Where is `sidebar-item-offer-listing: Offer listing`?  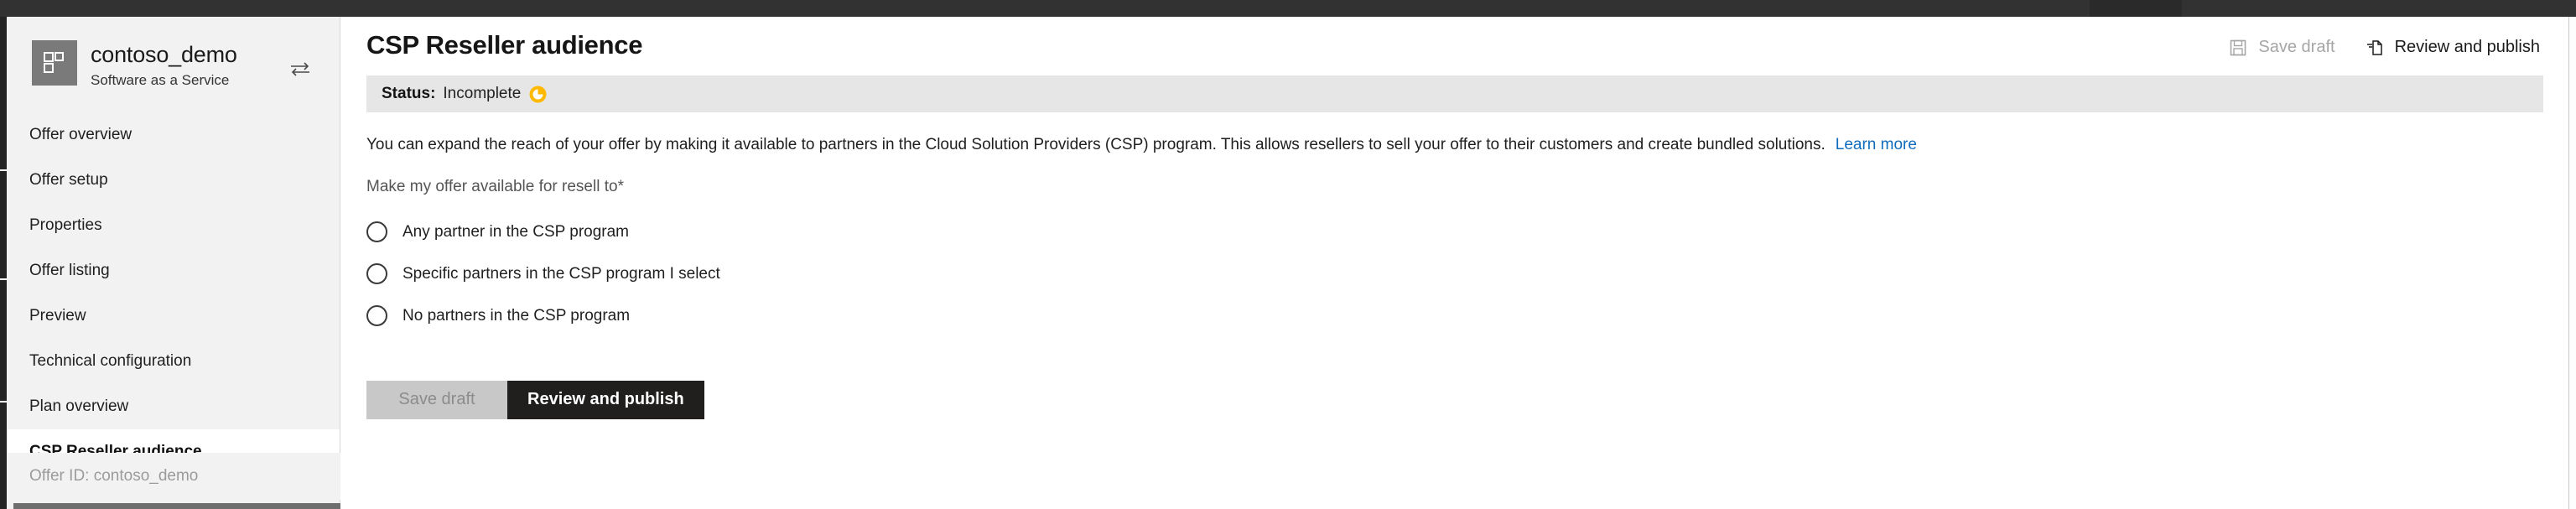 sidebar-item-offer-listing: Offer listing is located at coordinates (173, 271).